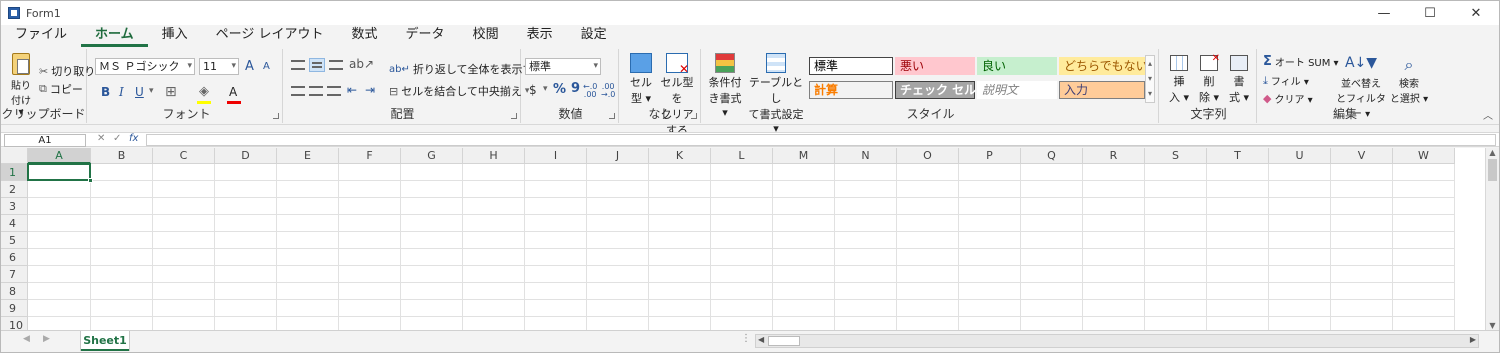  Describe the element at coordinates (556, 156) in the screenshot. I see `column-header: I` at that location.